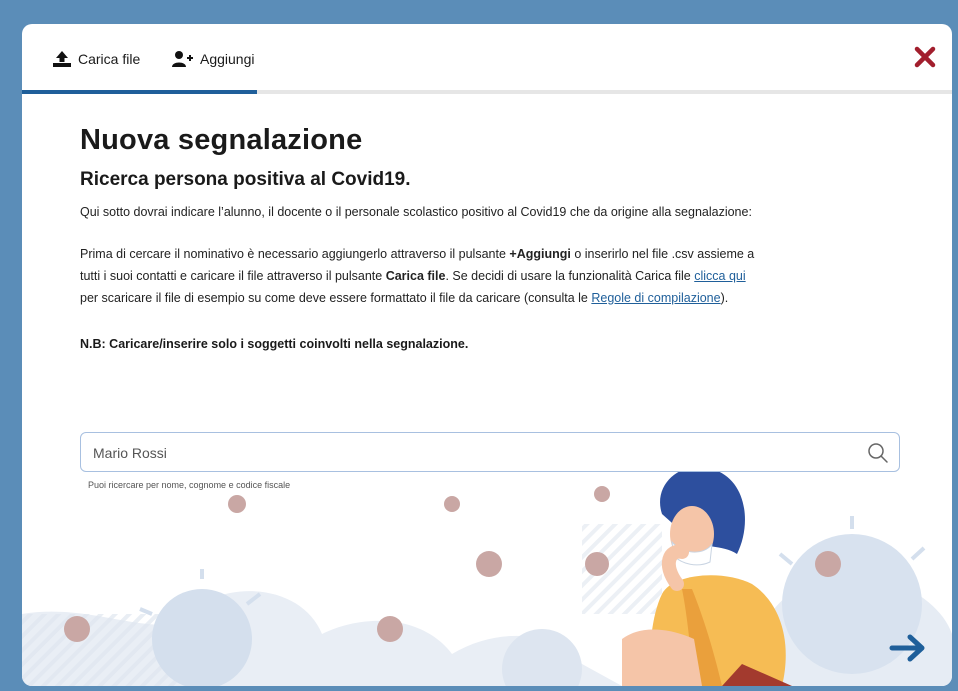 This screenshot has width=958, height=691. What do you see at coordinates (719, 276) in the screenshot?
I see `download-example-link: clicca qui` at bounding box center [719, 276].